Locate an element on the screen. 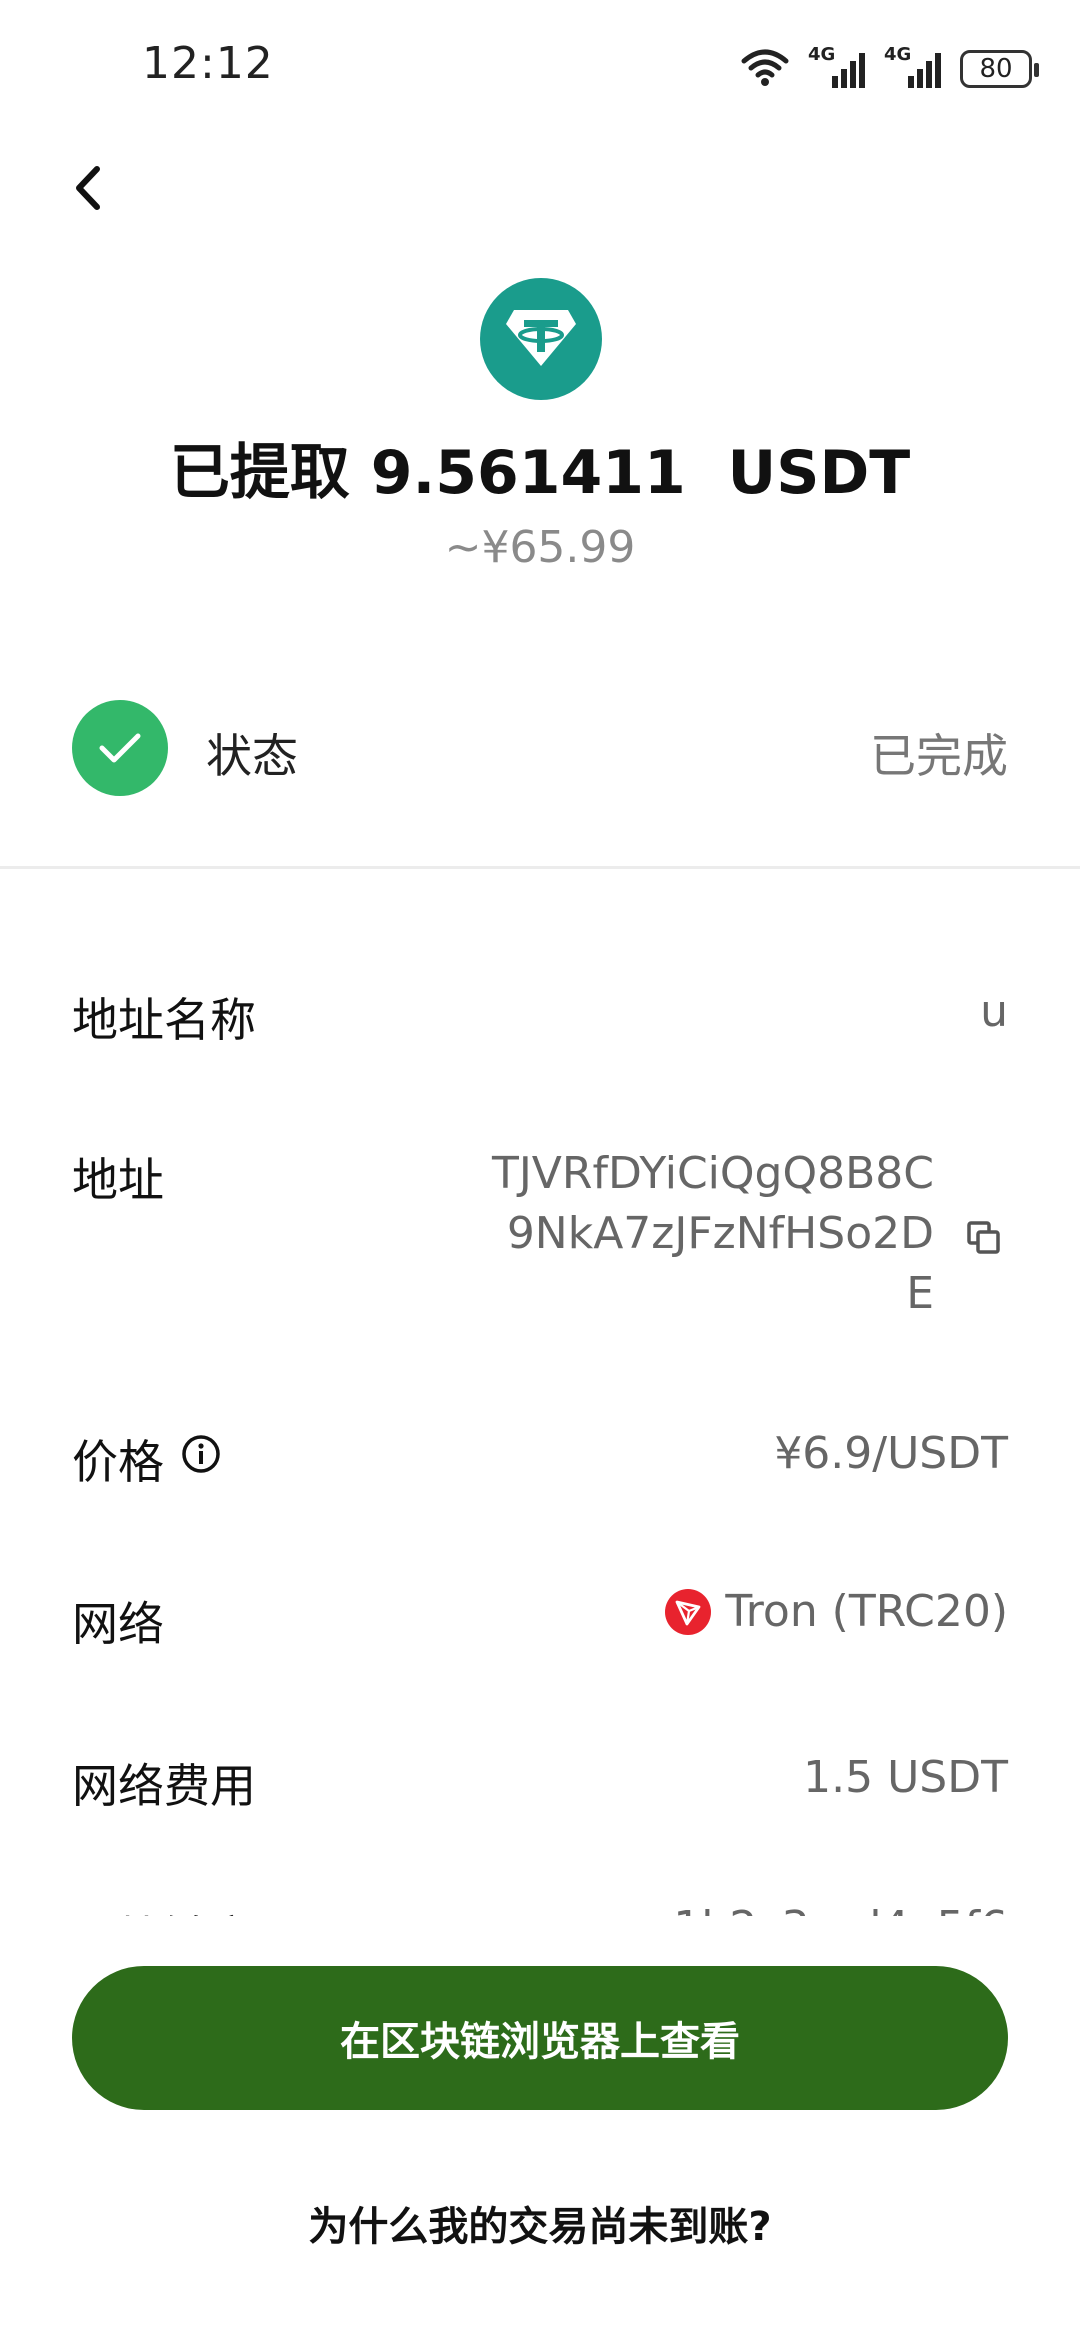 The height and width of the screenshot is (2340, 1080). status-time: 12:12 is located at coordinates (208, 63).